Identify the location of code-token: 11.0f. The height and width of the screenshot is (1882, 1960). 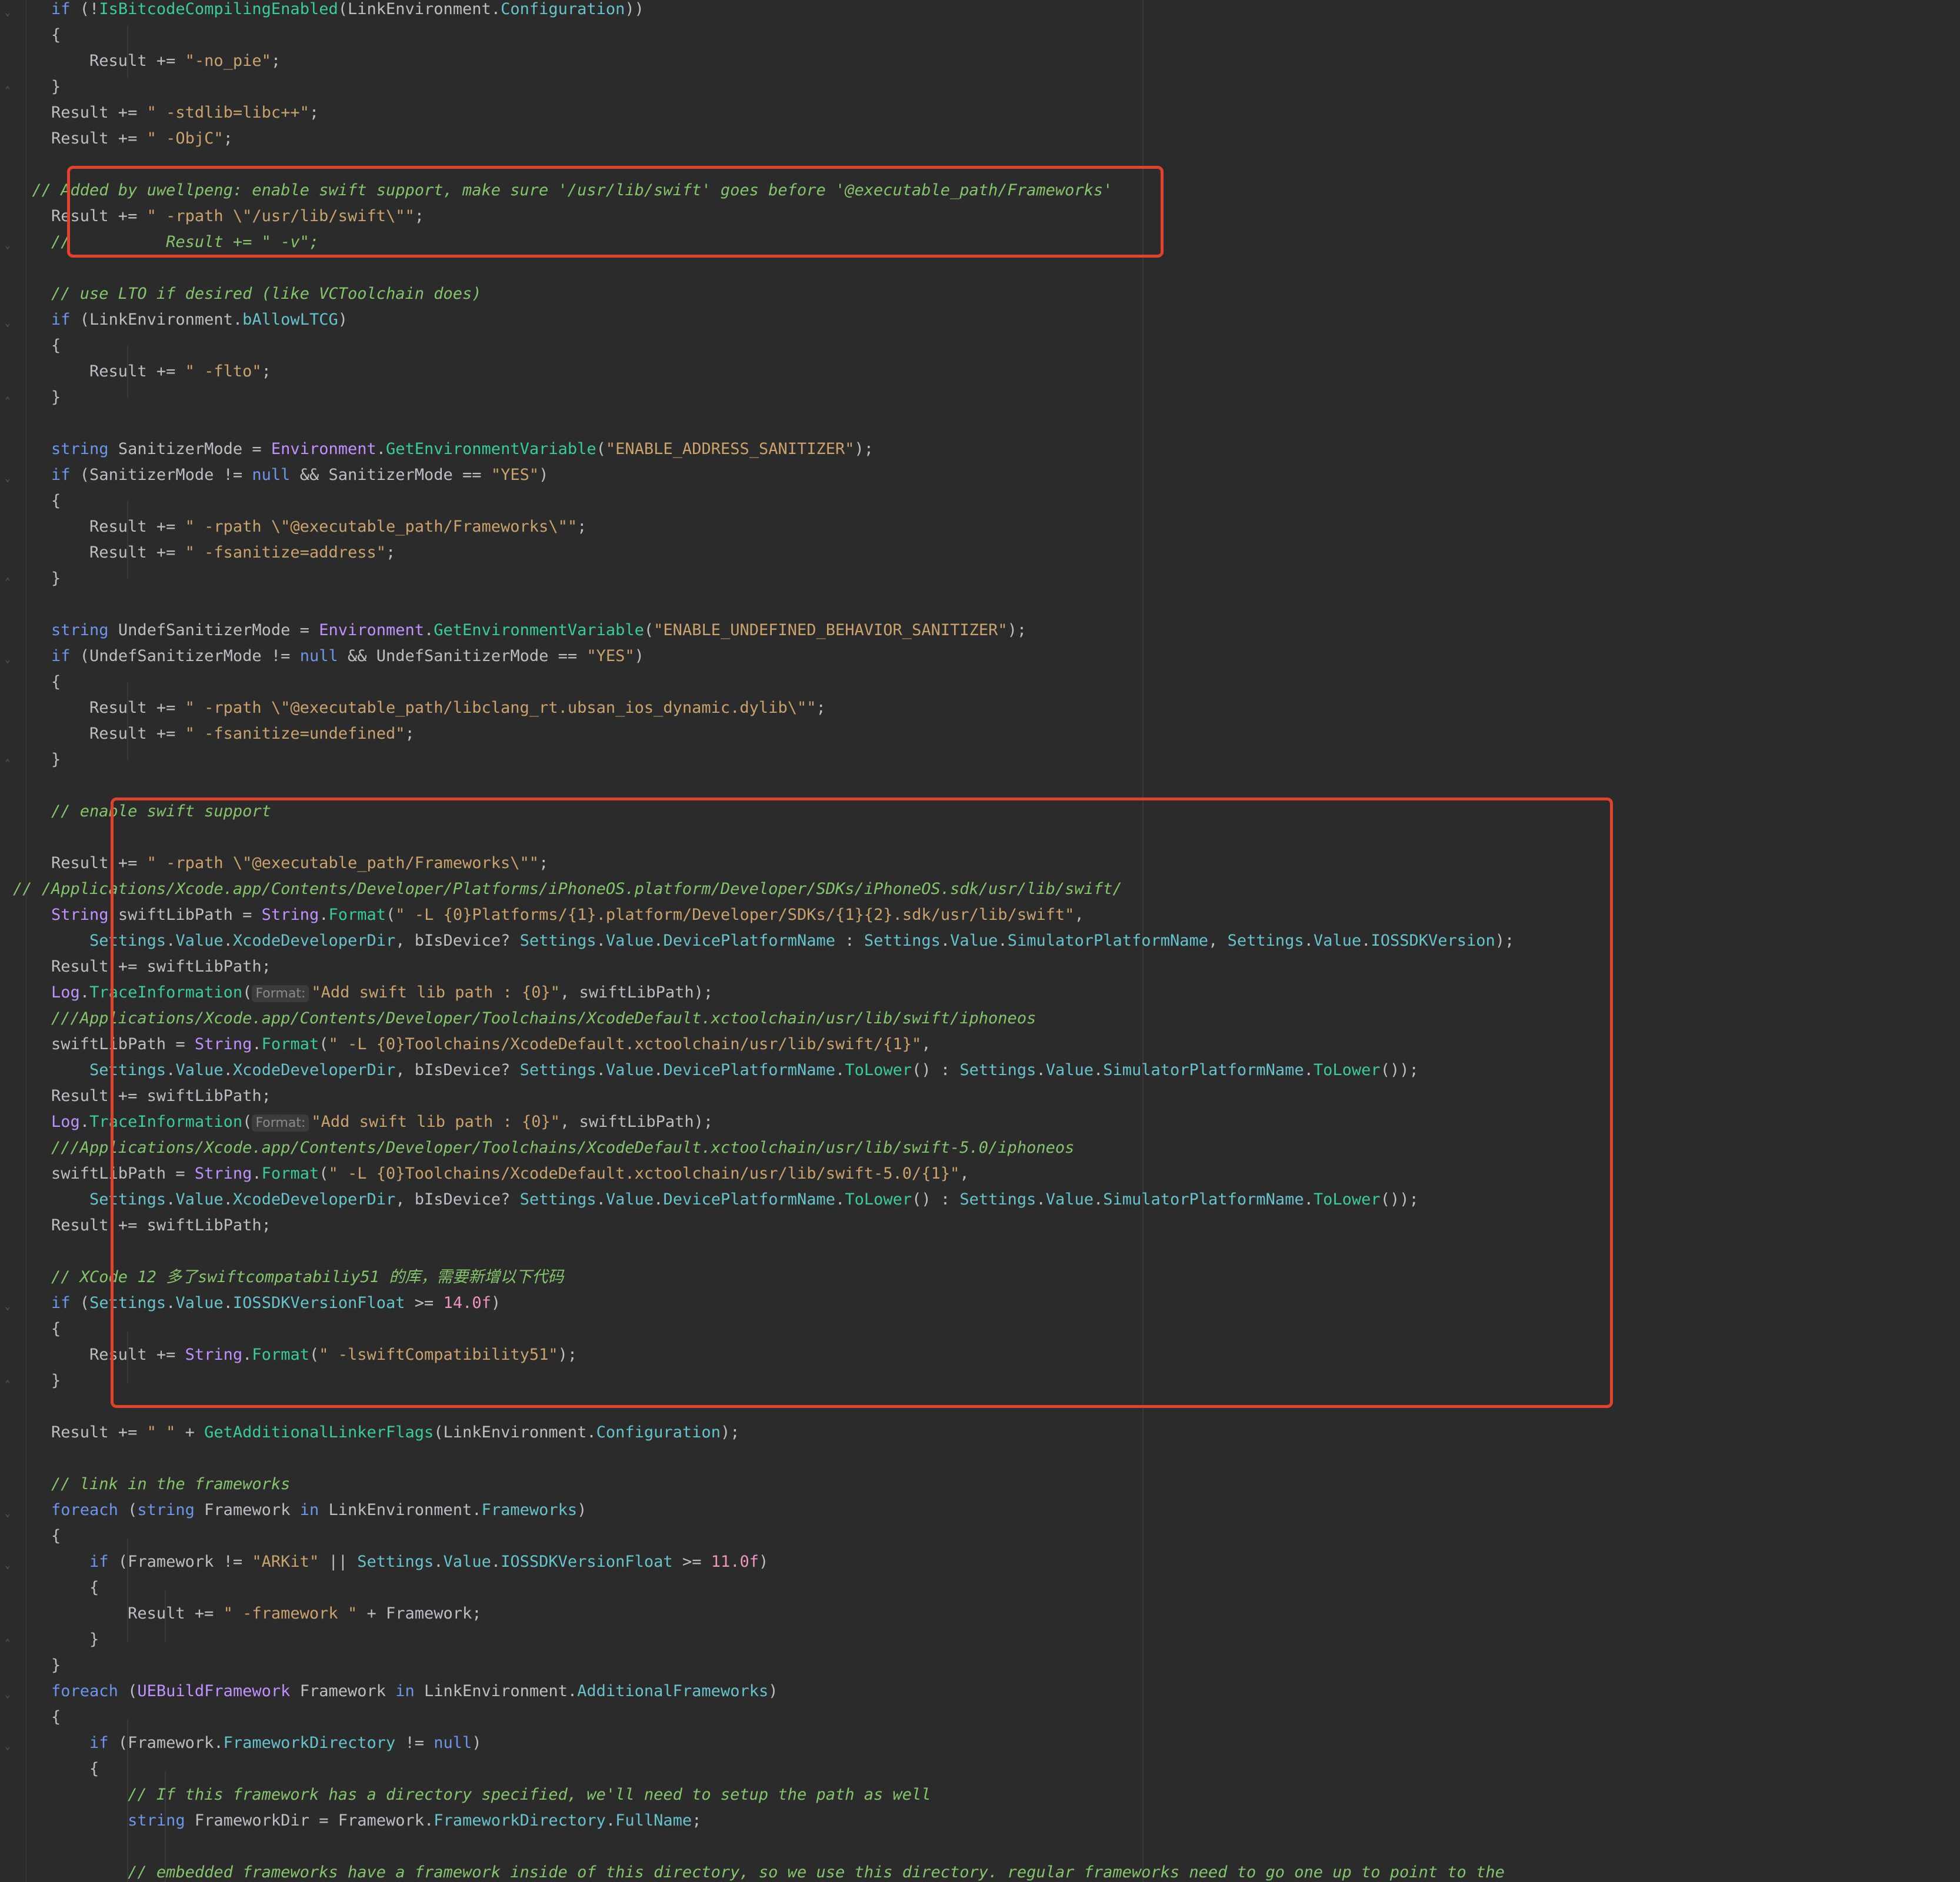
(735, 1562).